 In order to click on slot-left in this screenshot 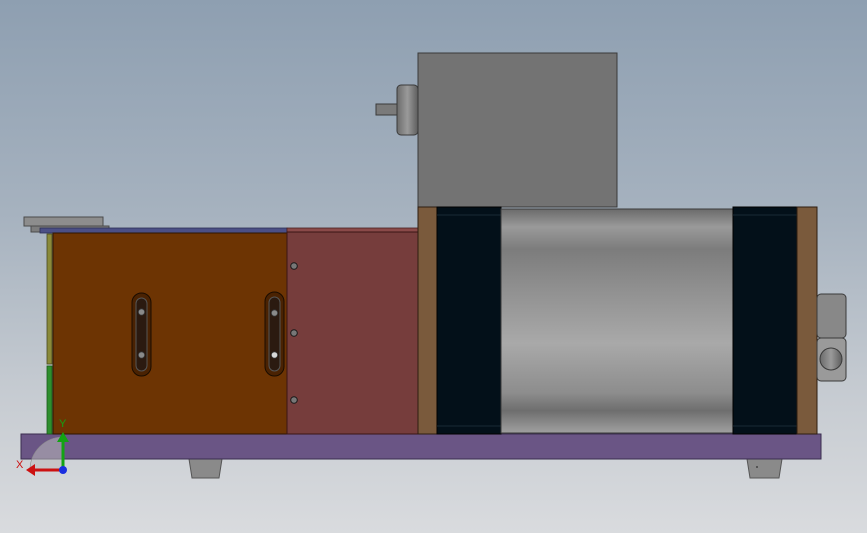, I will do `click(141, 334)`.